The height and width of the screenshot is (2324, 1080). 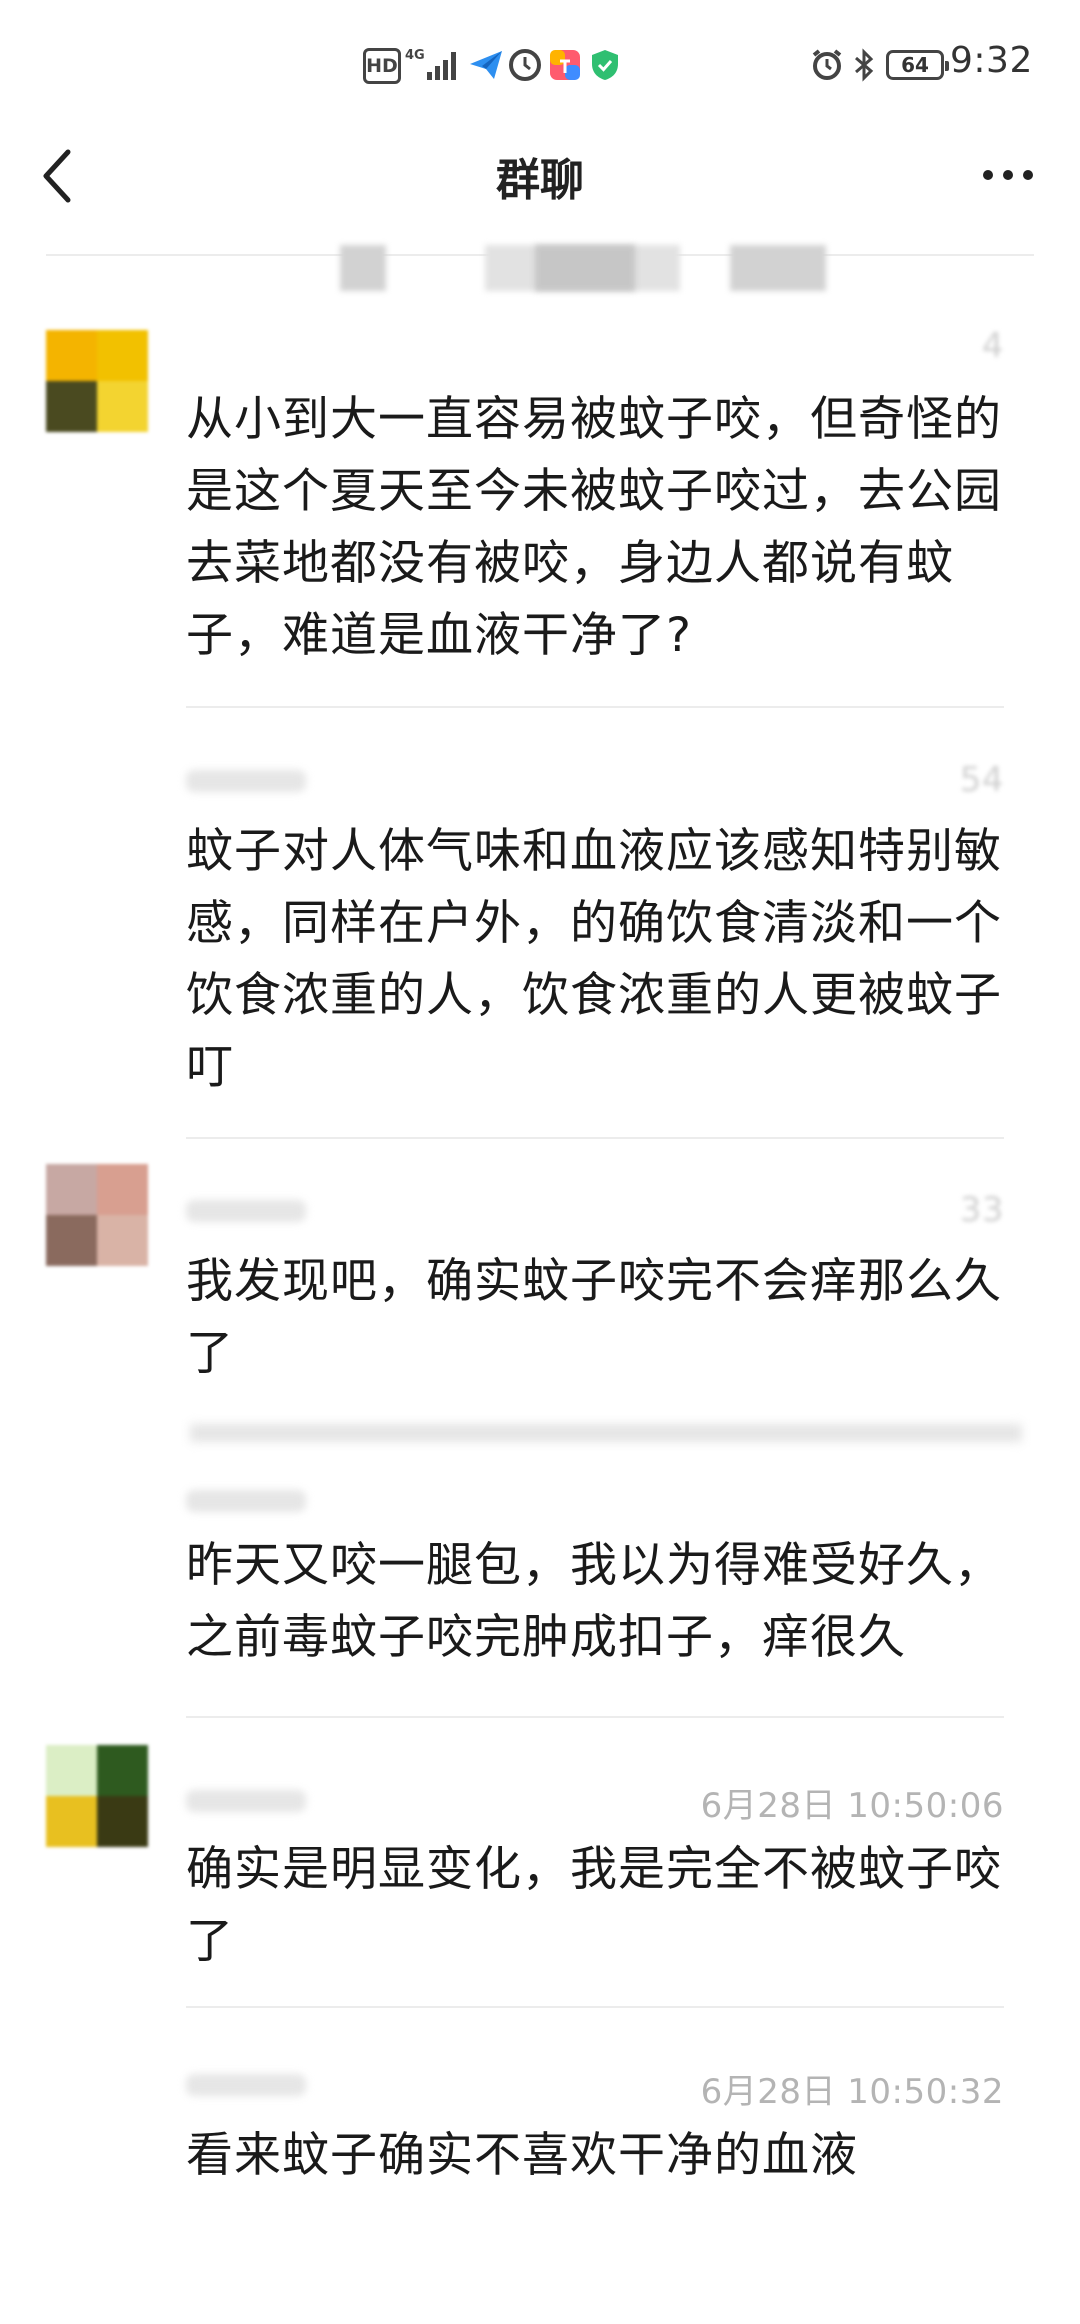 What do you see at coordinates (864, 65) in the screenshot?
I see `bluetooth-icon` at bounding box center [864, 65].